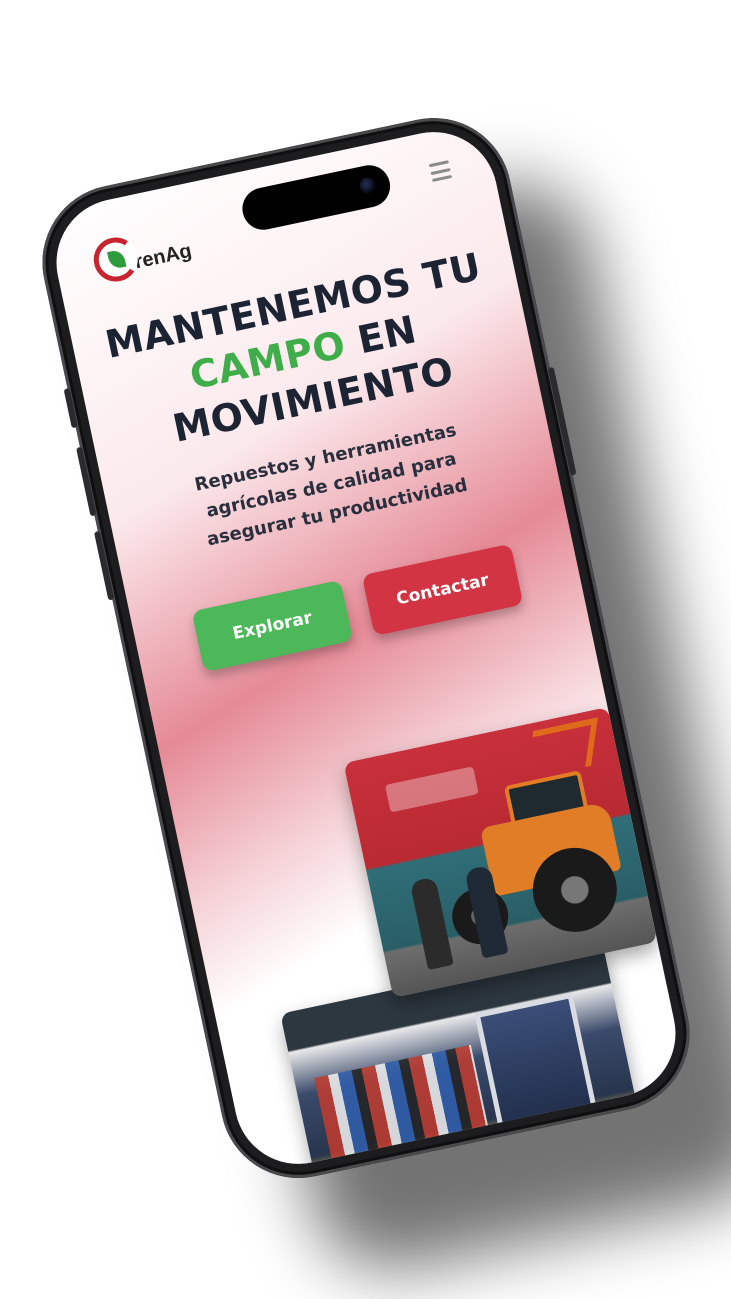  What do you see at coordinates (368, 185) in the screenshot?
I see `camera-icon` at bounding box center [368, 185].